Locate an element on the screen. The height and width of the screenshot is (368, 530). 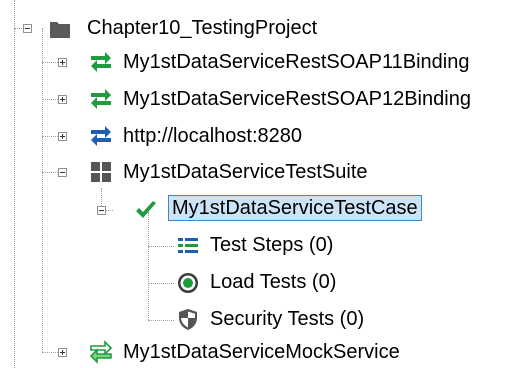
tree-item-label: My1stDataServiceRestSOAP12Binding is located at coordinates (297, 99).